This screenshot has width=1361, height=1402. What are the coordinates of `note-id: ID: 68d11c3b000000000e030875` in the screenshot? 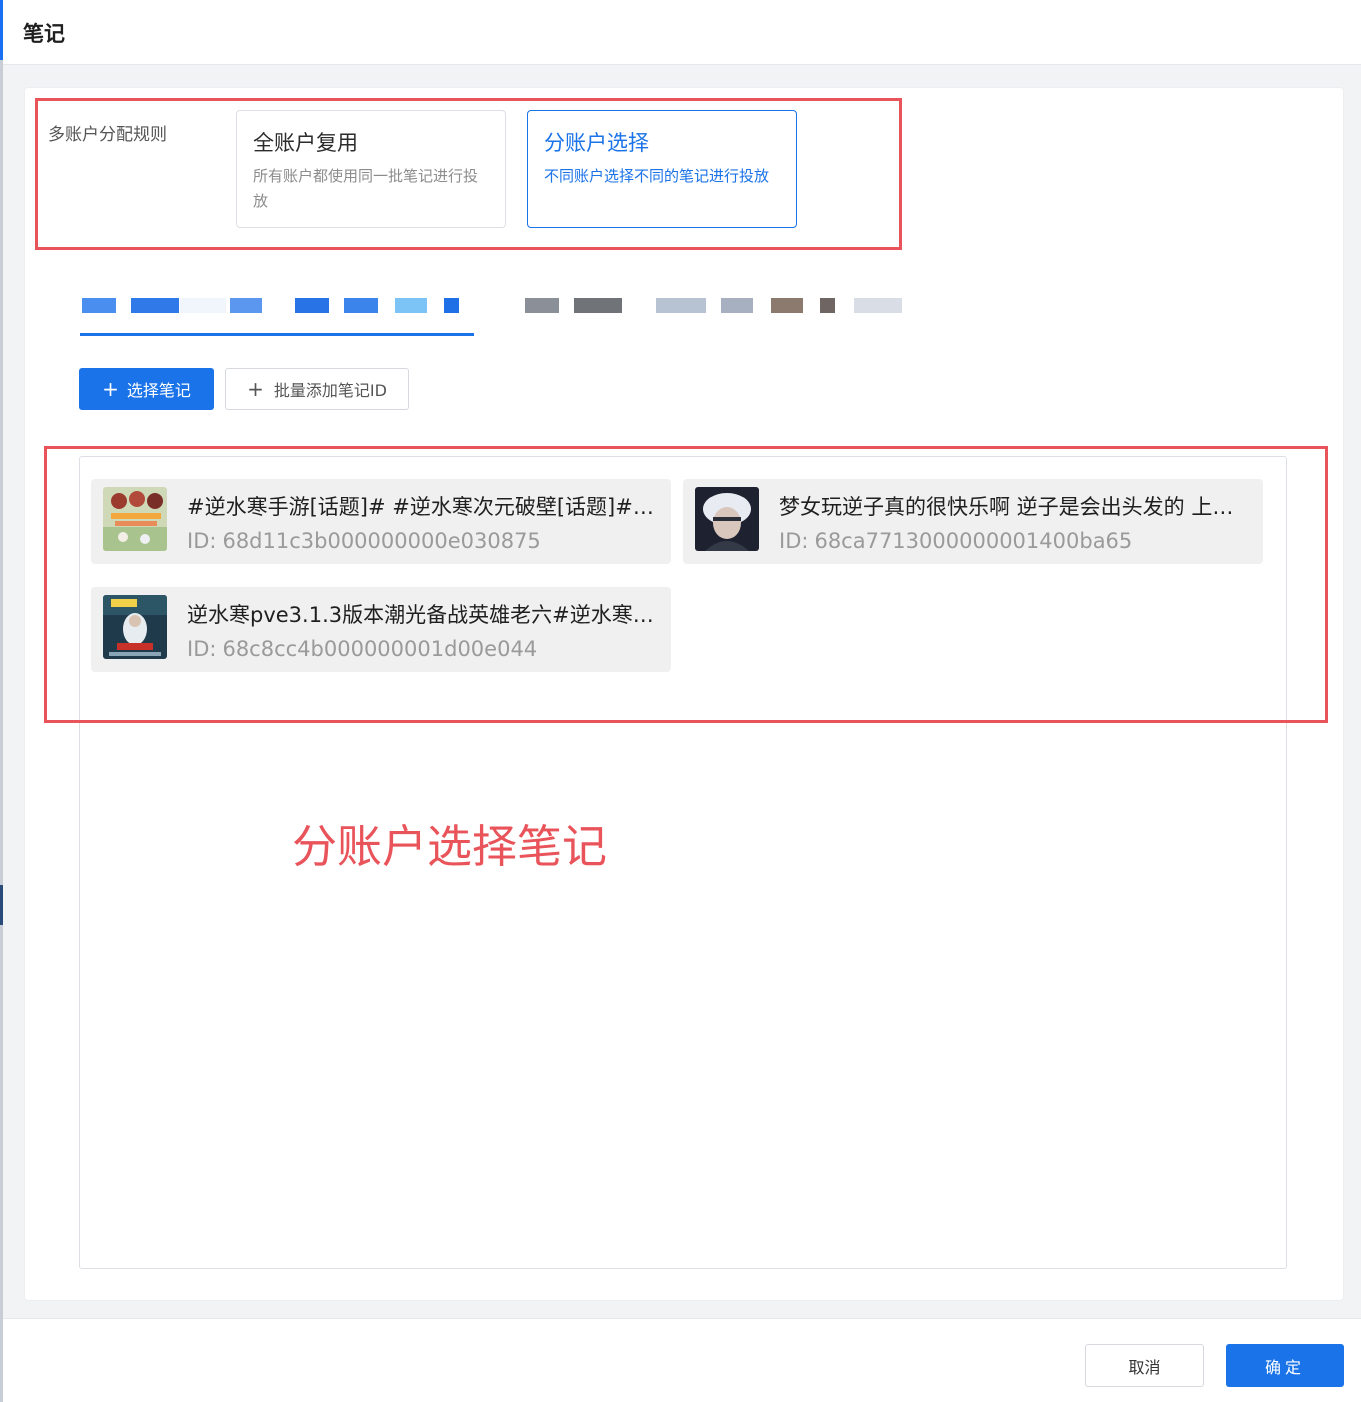 It's located at (364, 541).